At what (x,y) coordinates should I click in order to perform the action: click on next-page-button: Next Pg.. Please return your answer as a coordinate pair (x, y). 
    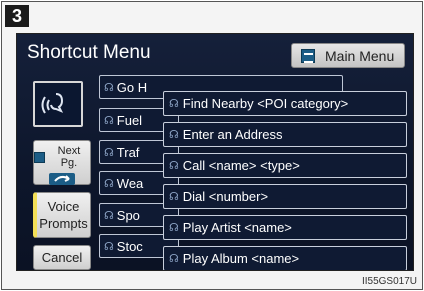
    Looking at the image, I should click on (62, 162).